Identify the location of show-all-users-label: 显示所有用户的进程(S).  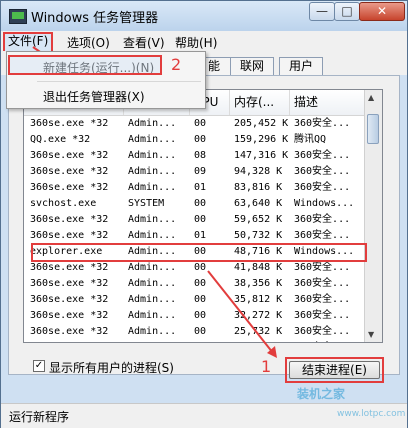
(111, 368).